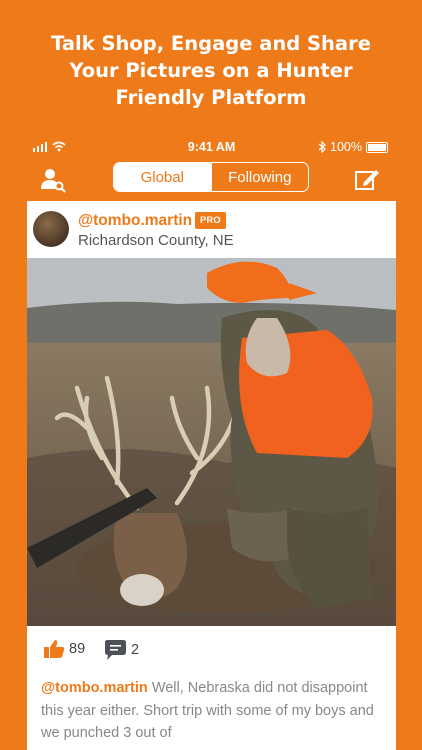  I want to click on tab-following: Following, so click(259, 177).